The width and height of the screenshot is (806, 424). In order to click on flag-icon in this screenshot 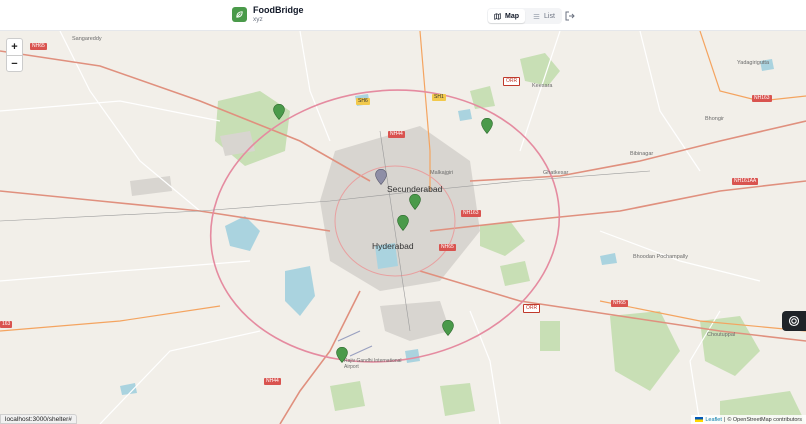, I will do `click(699, 419)`.